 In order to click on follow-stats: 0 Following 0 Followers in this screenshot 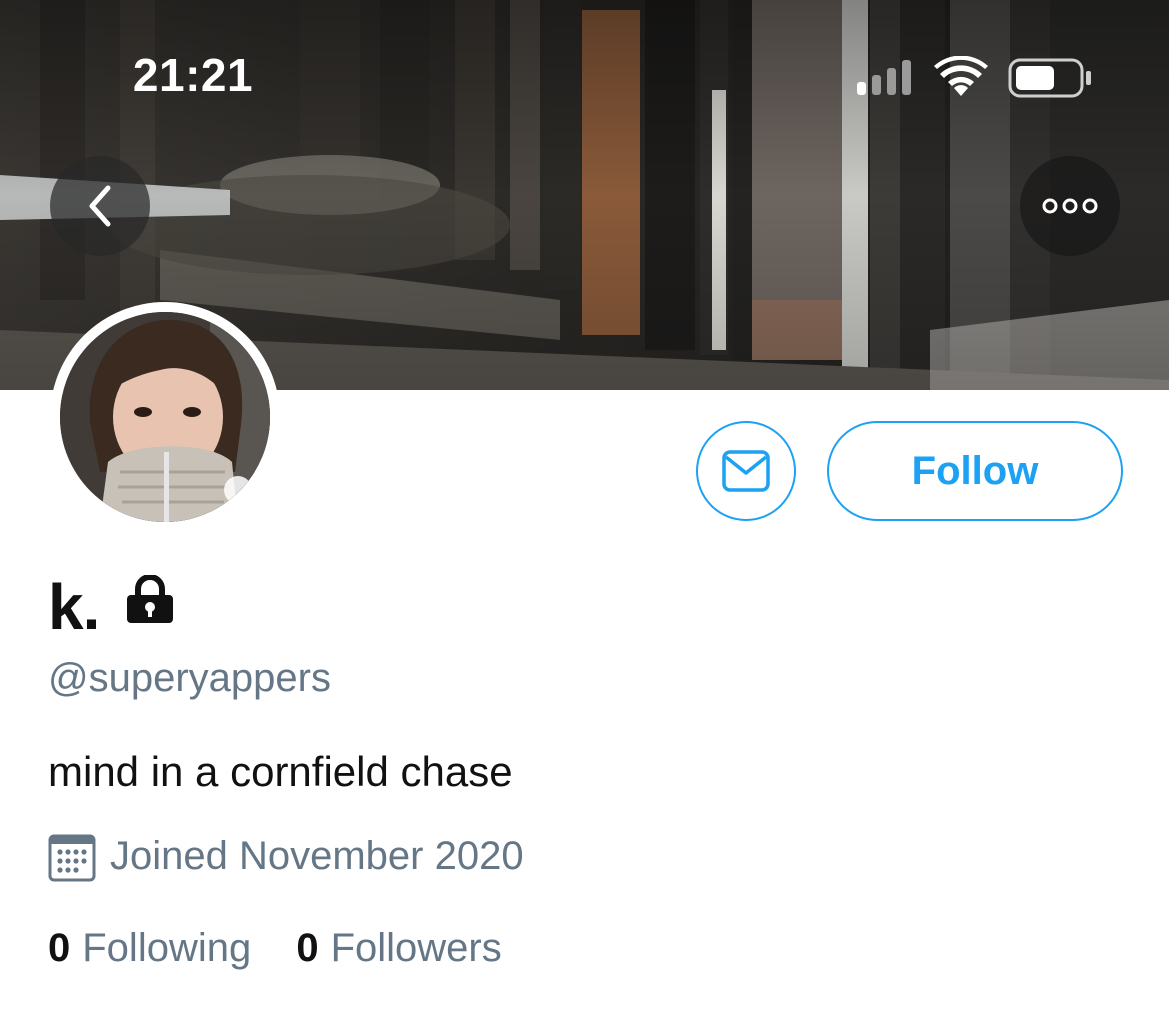, I will do `click(275, 948)`.